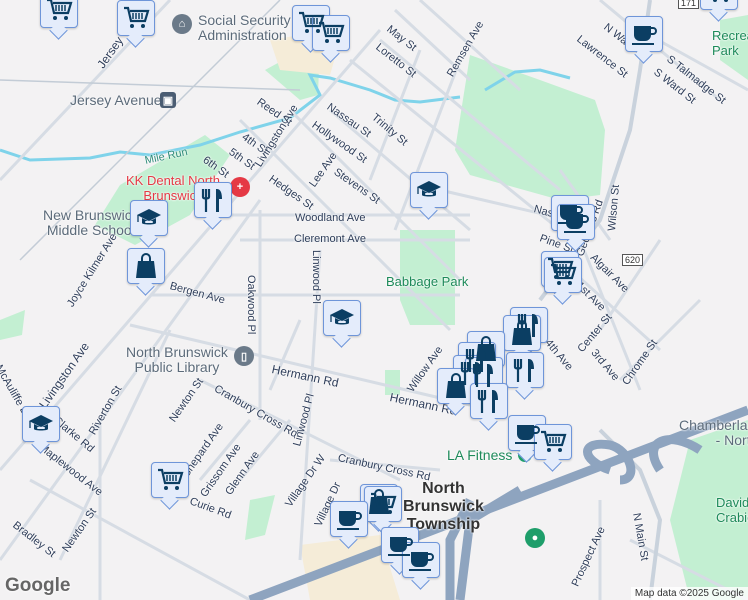 This screenshot has width=748, height=600. What do you see at coordinates (427, 281) in the screenshot?
I see `babbage-park-label: Babbage Park` at bounding box center [427, 281].